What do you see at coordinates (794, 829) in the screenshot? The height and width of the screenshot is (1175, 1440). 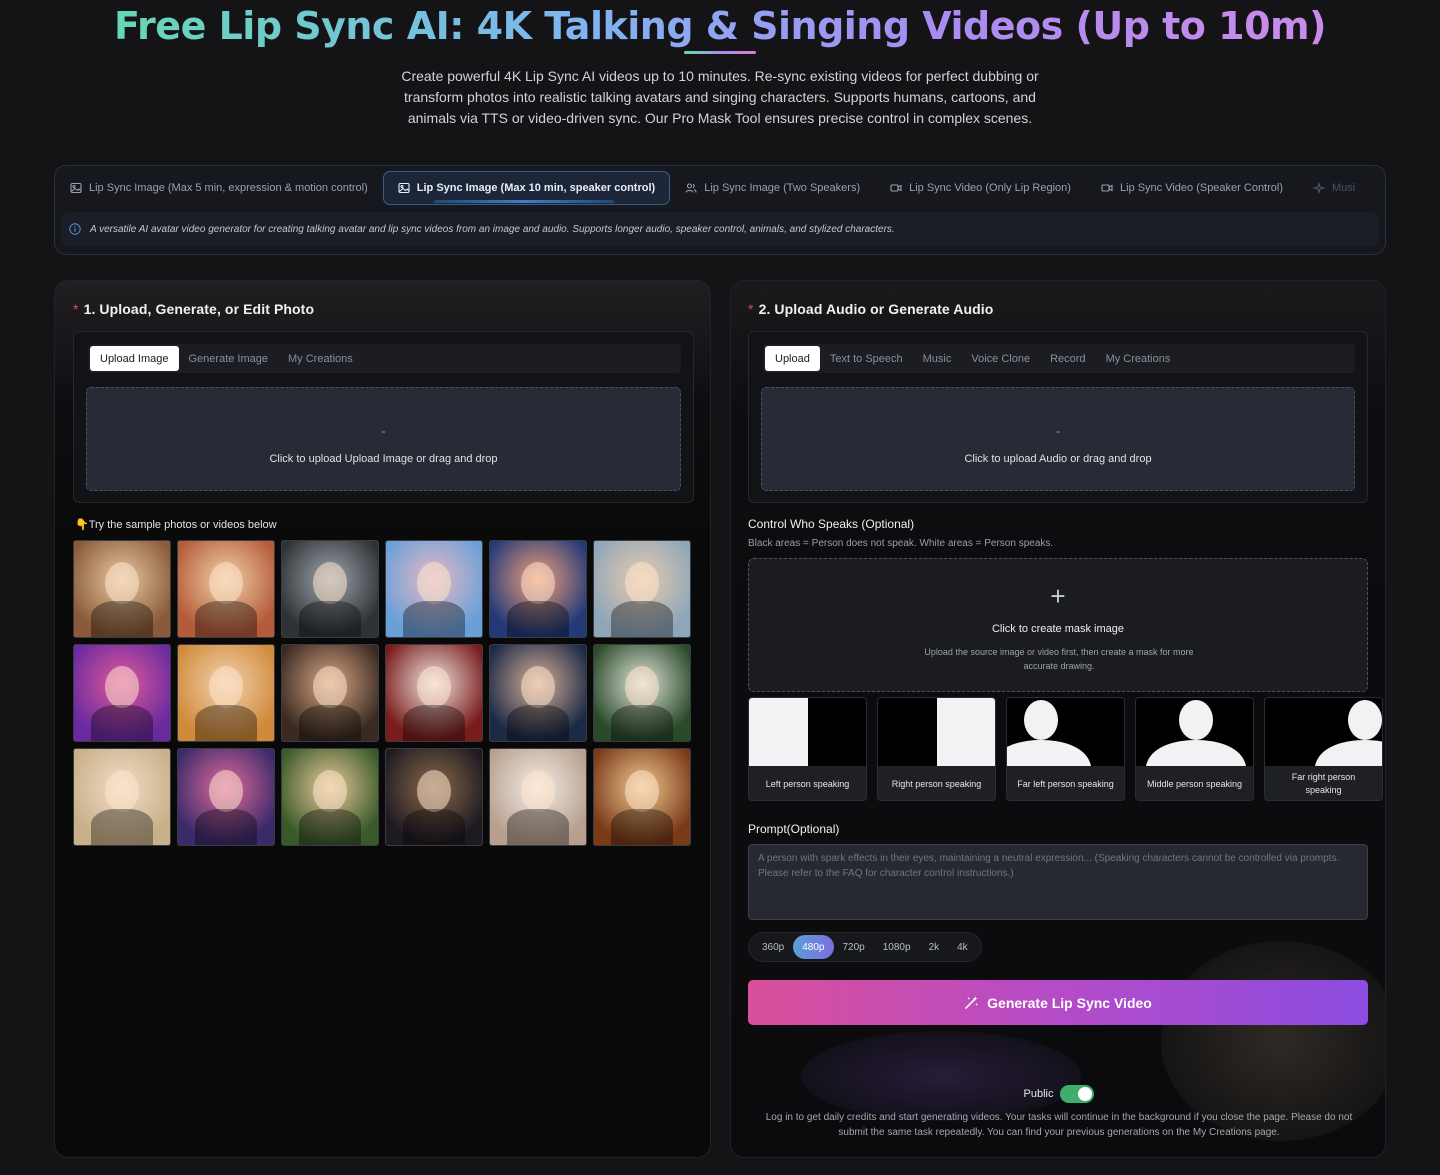 I see `prompt-title: Prompt(Optional)` at bounding box center [794, 829].